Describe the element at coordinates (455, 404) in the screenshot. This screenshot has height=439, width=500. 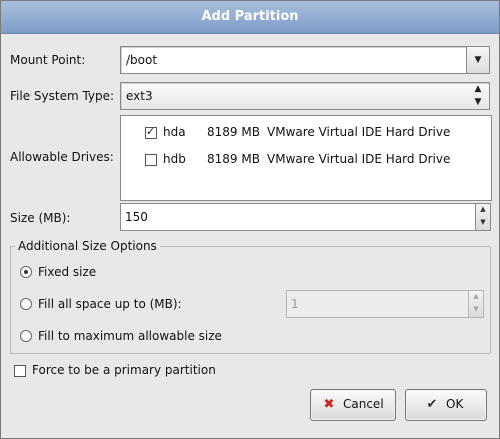
I see `ok-button-label: OK` at that location.